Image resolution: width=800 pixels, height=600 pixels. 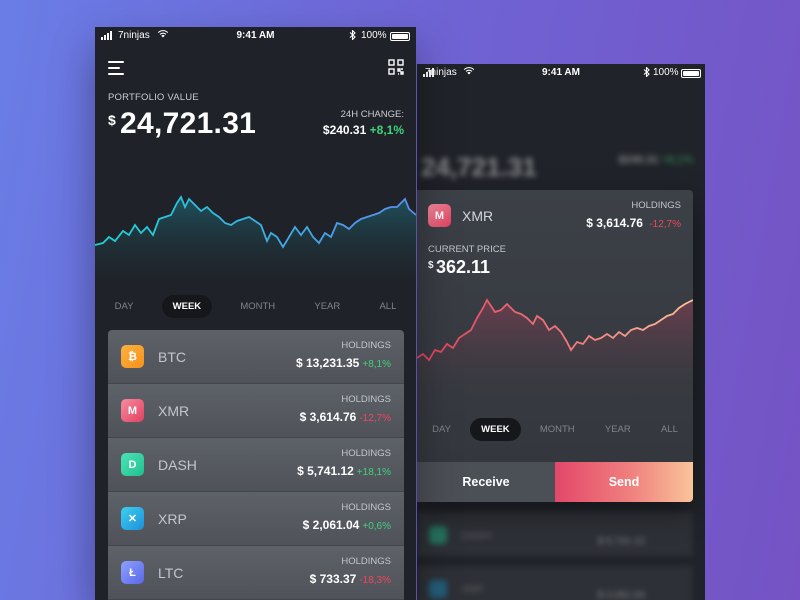 I want to click on action-row: Receive Send, so click(x=555, y=482).